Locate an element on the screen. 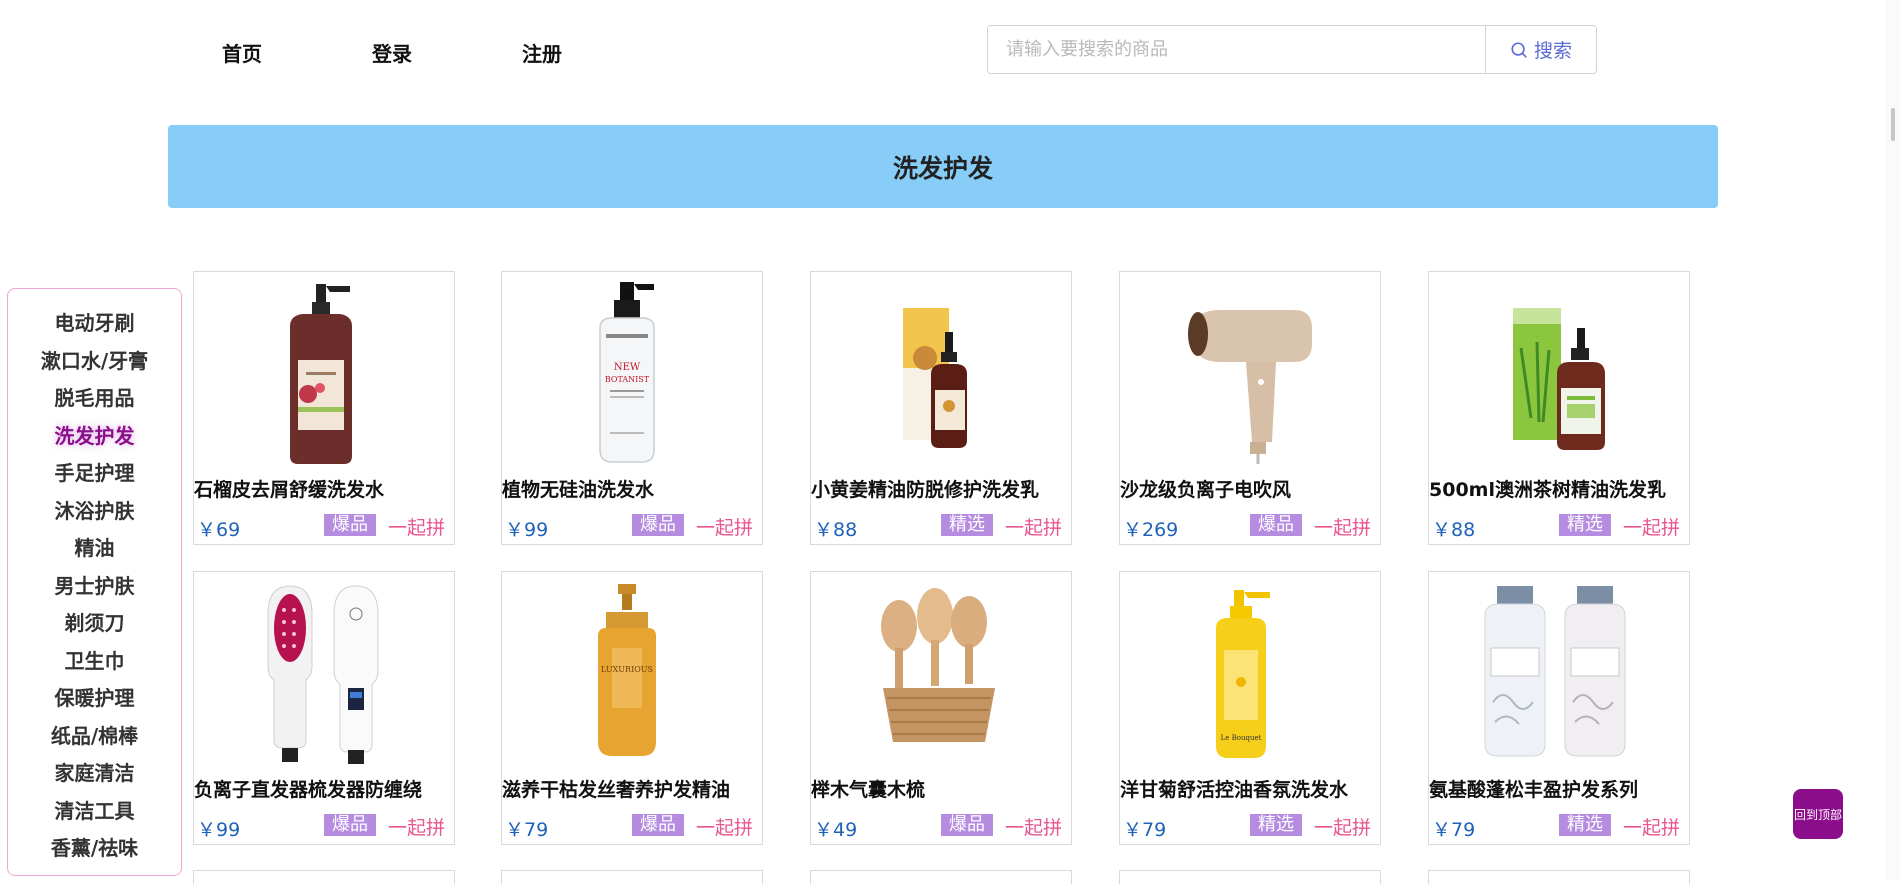 The image size is (1900, 884). hair-dryer-image is located at coordinates (1250, 387).